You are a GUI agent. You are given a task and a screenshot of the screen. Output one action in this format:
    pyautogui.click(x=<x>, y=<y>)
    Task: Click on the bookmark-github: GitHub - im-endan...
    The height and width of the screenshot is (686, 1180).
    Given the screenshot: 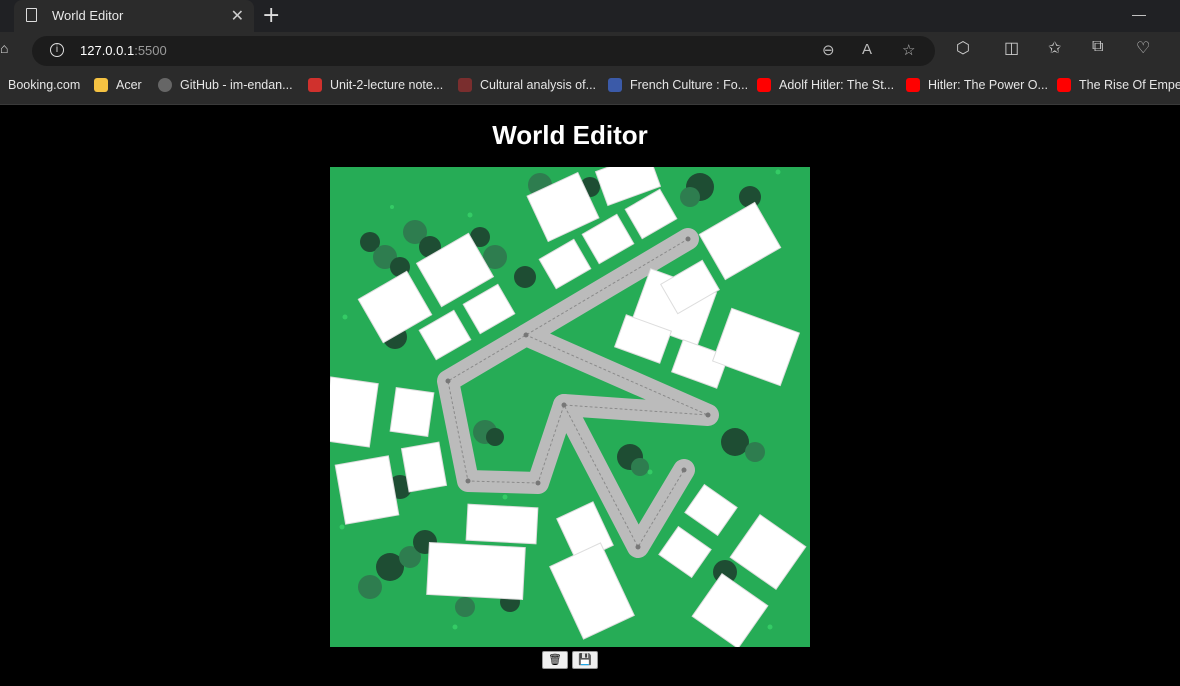 What is the action you would take?
    pyautogui.click(x=225, y=85)
    